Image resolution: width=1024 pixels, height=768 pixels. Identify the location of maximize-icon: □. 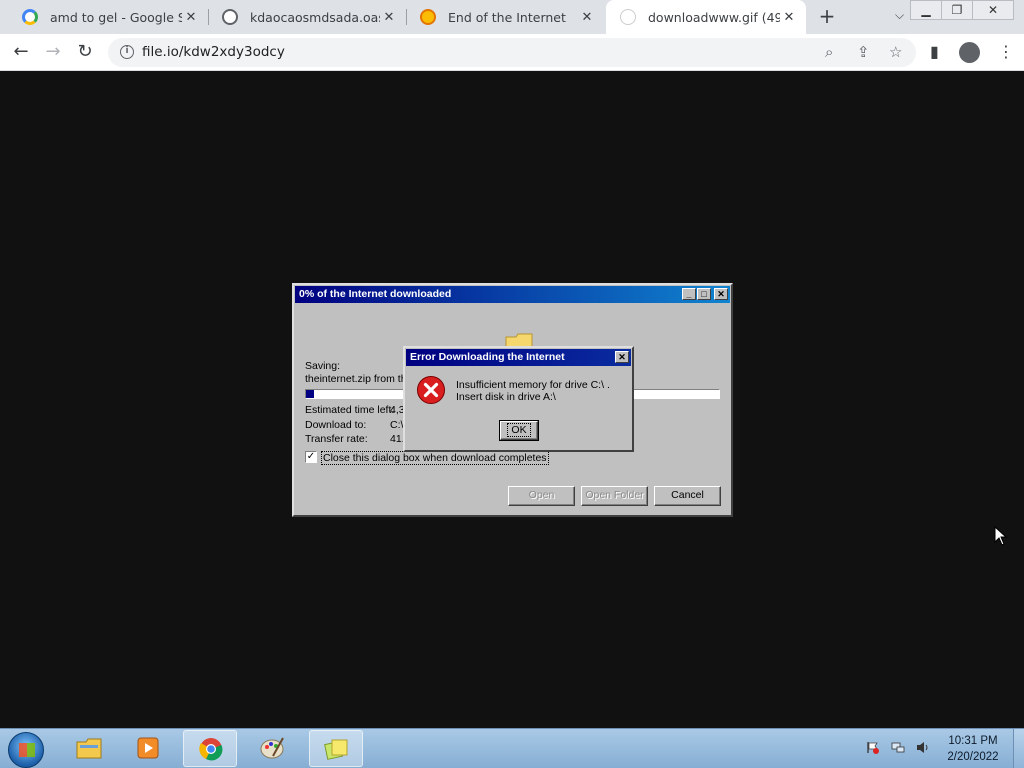
(704, 294).